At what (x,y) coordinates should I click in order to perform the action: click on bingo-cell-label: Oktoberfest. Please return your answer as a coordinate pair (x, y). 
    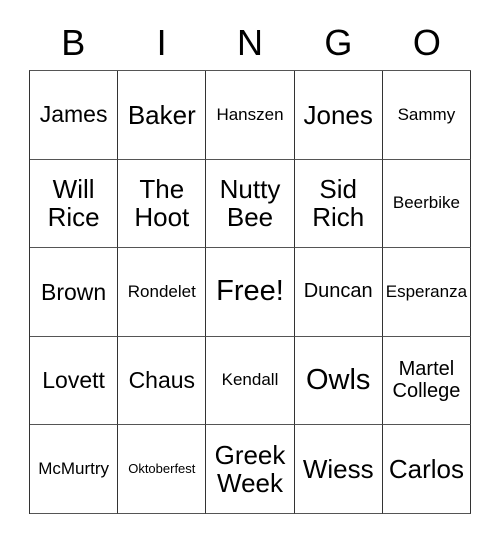
    Looking at the image, I should click on (162, 469).